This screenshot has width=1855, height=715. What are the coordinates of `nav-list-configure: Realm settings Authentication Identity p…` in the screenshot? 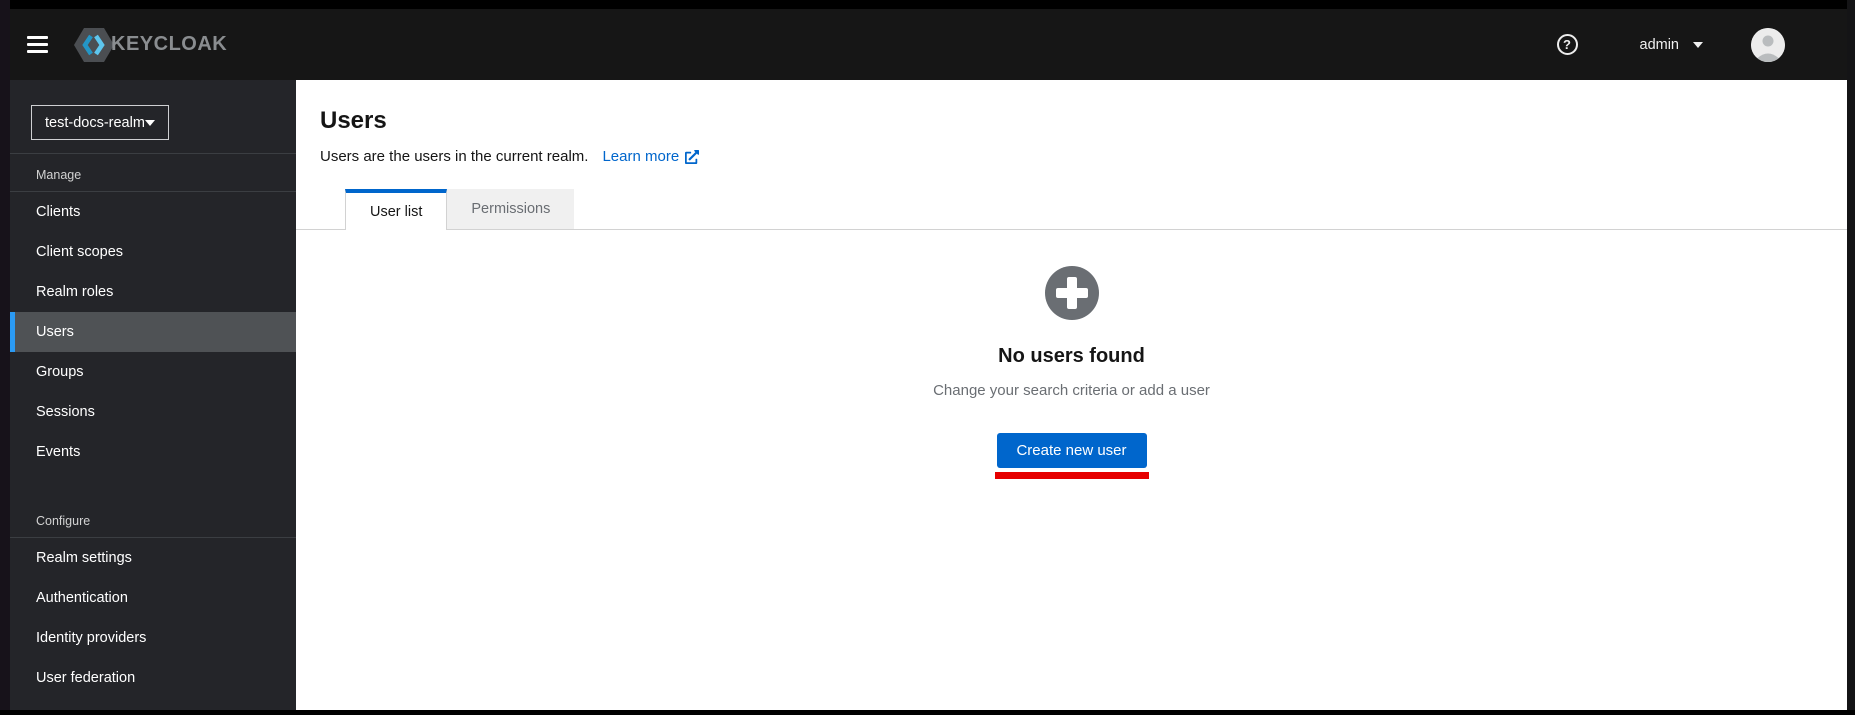 It's located at (153, 618).